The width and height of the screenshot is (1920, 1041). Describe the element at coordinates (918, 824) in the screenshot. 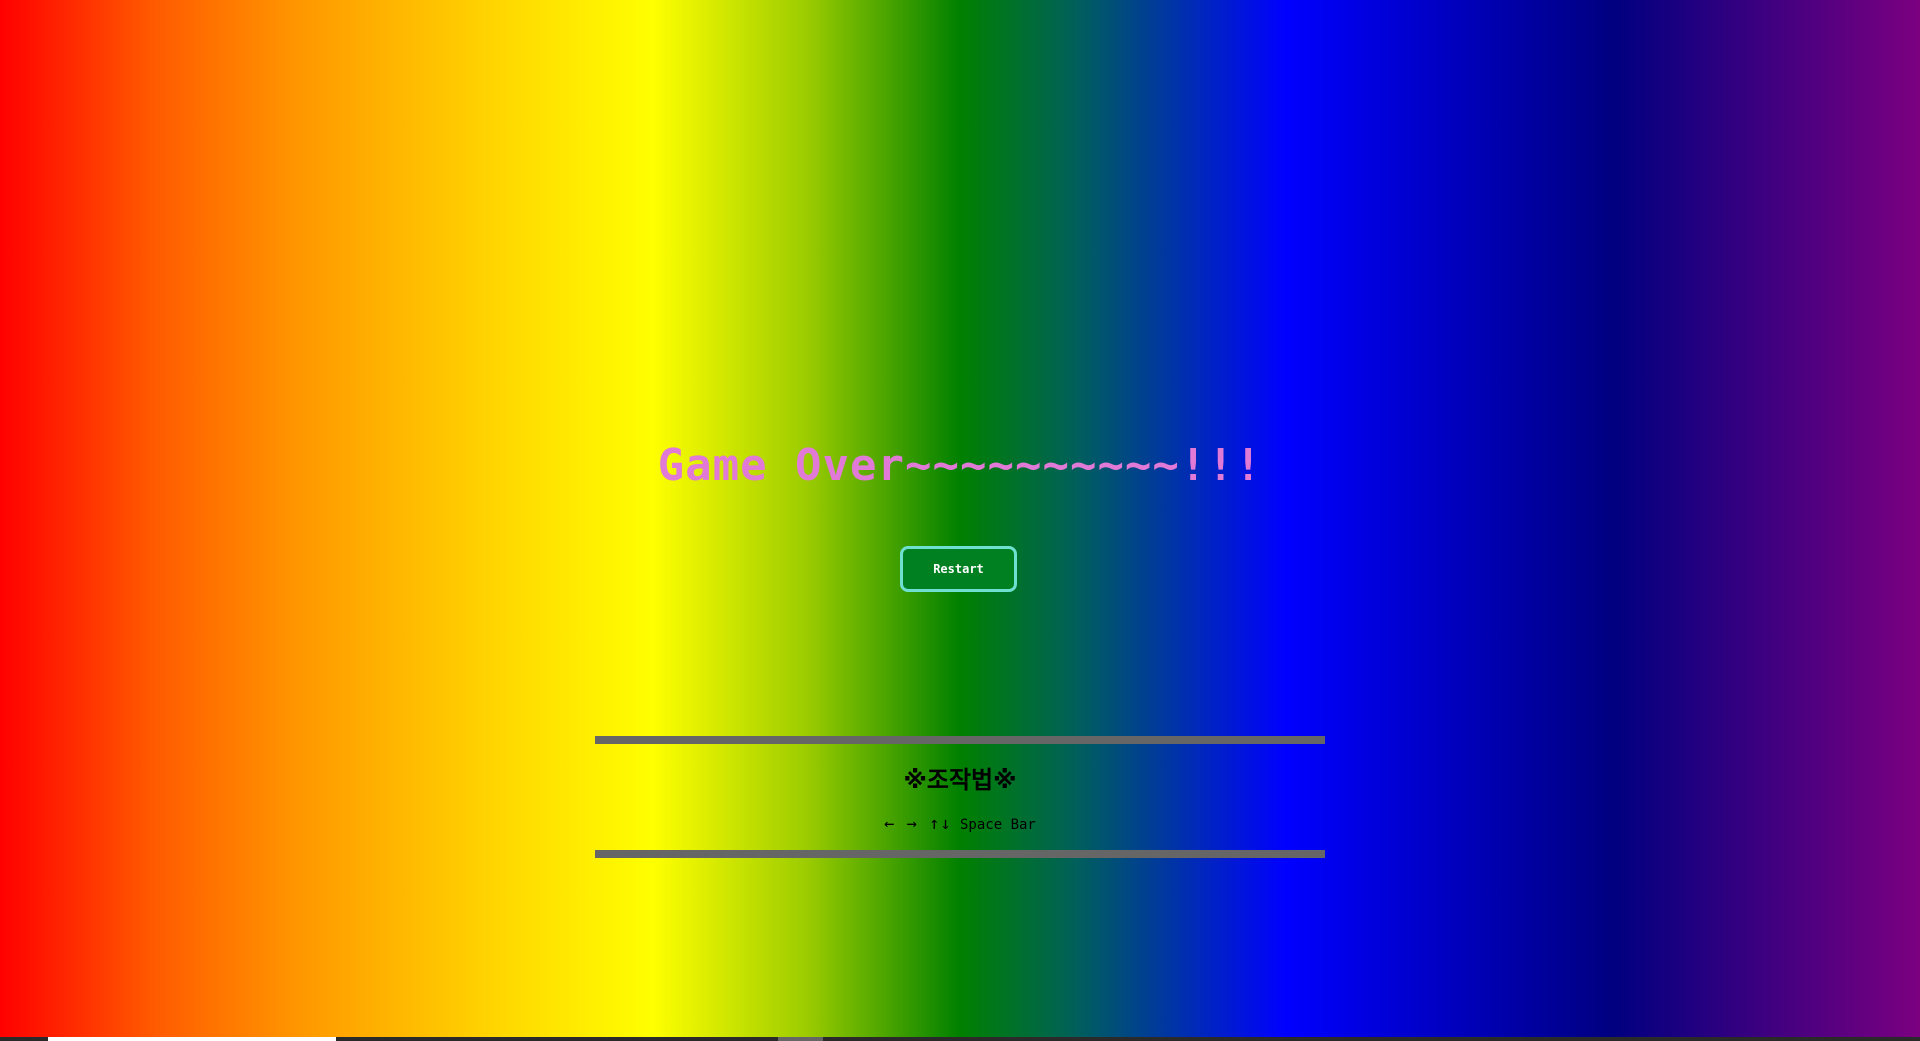

I see `arrow-keys: ← → ↑↓` at that location.